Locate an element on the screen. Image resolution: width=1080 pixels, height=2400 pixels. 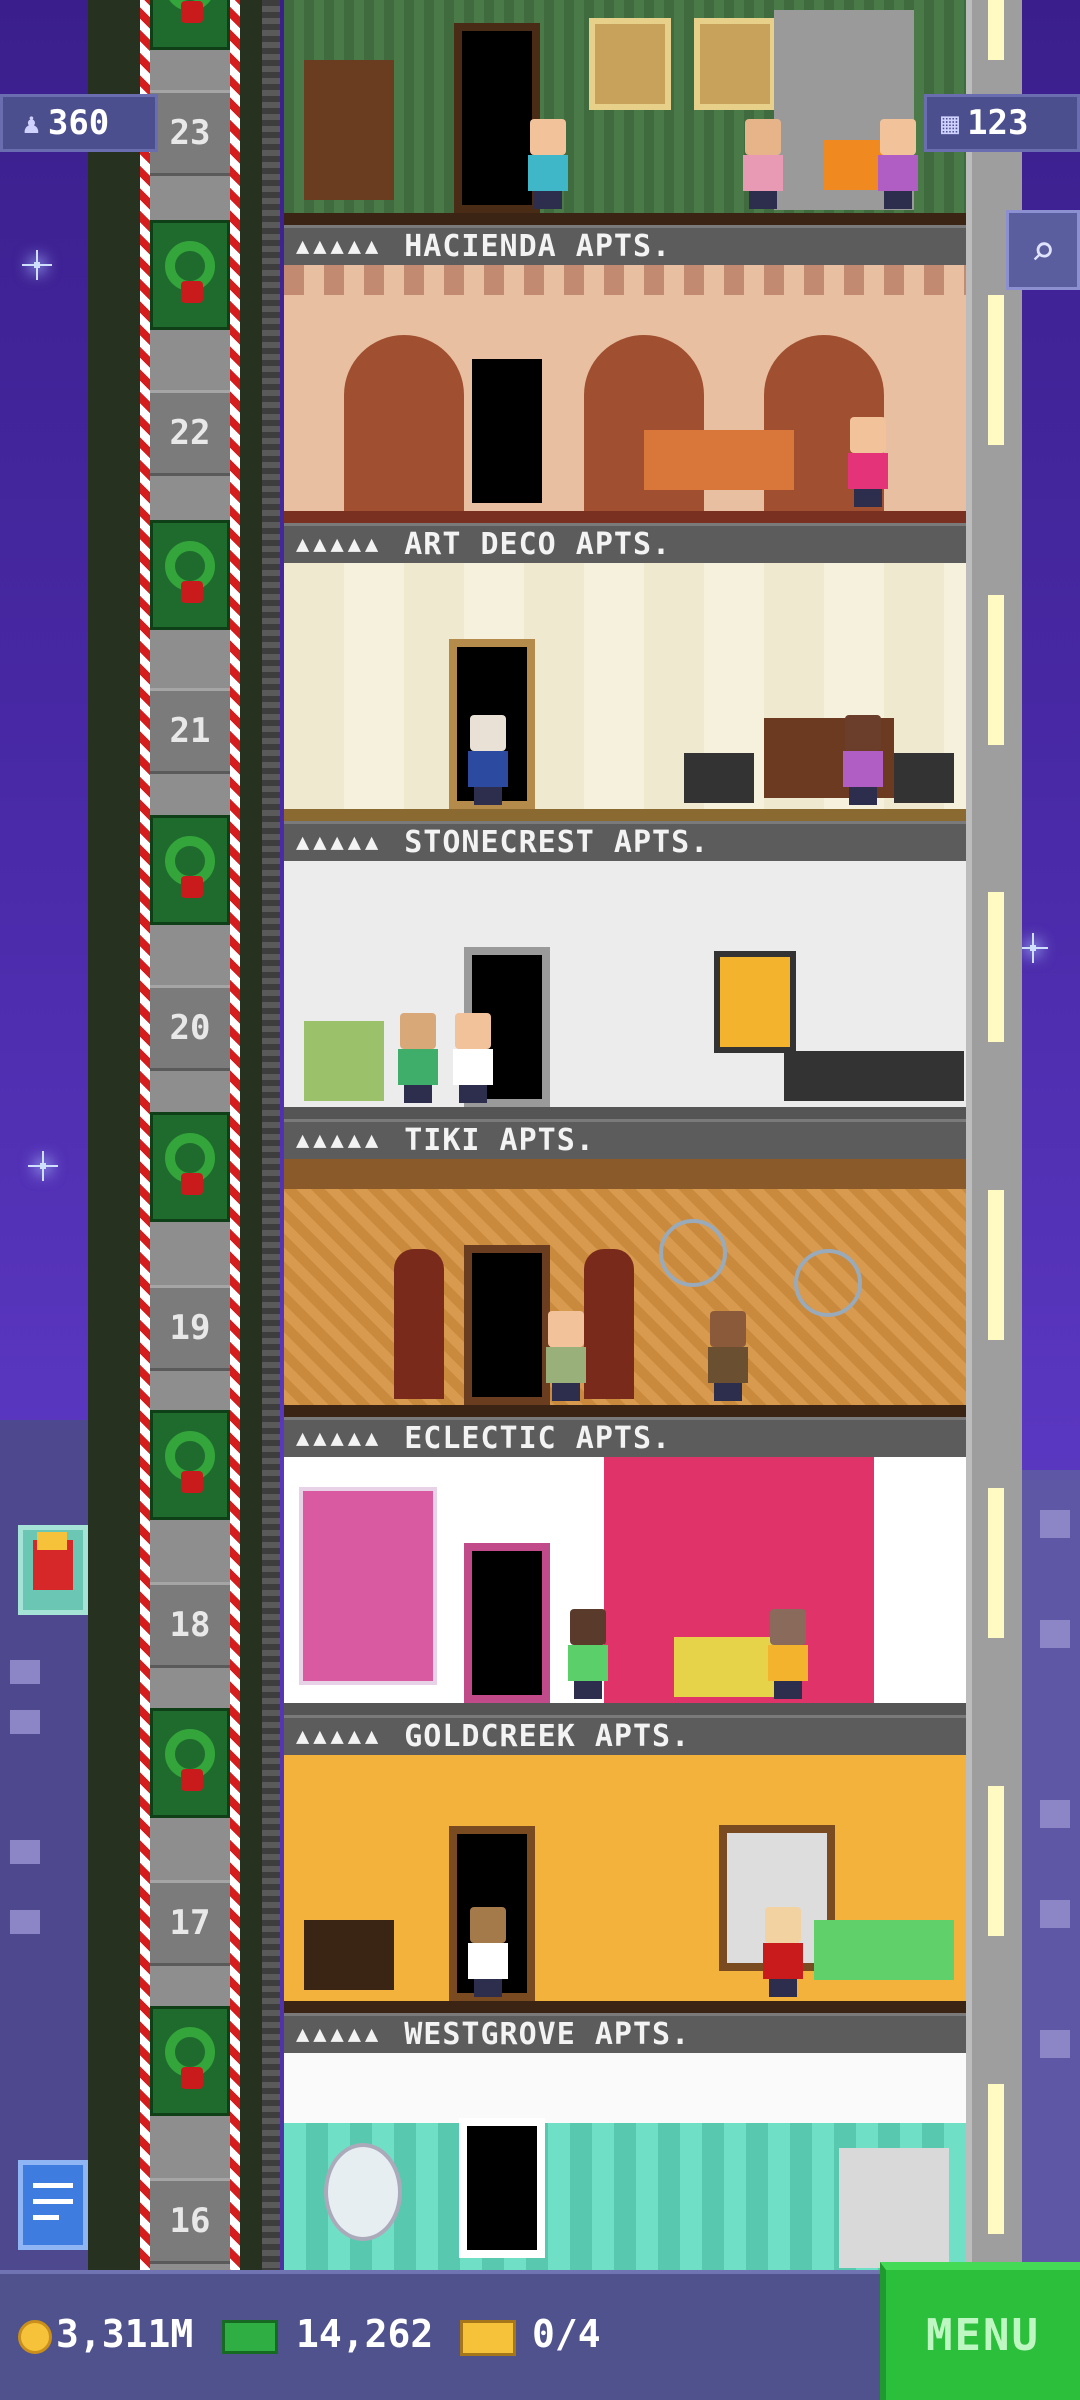
floor-westgrove is located at coordinates (625, 1884).